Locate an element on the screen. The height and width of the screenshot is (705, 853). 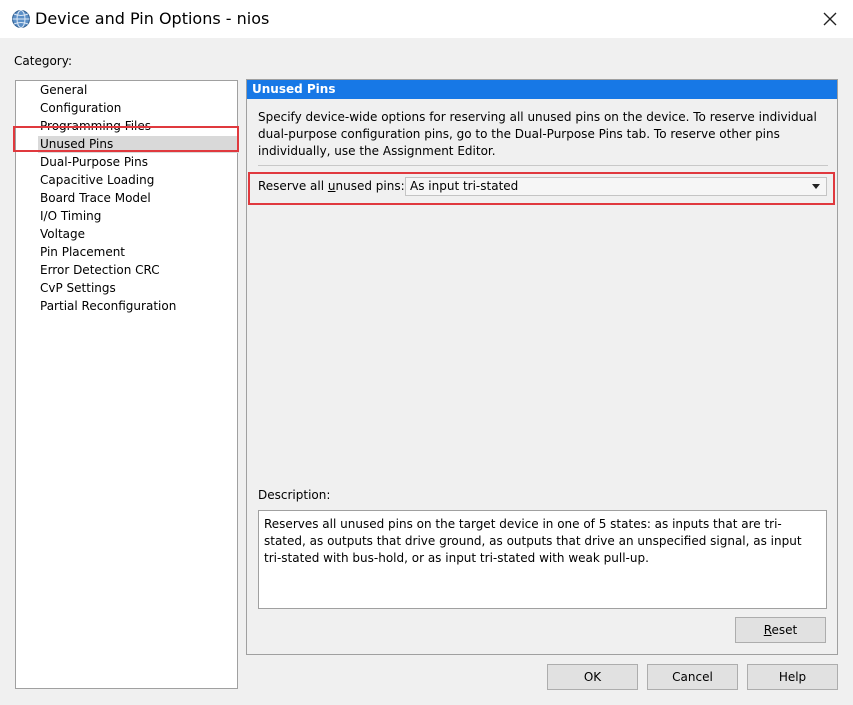
reset-button: Reset is located at coordinates (780, 630).